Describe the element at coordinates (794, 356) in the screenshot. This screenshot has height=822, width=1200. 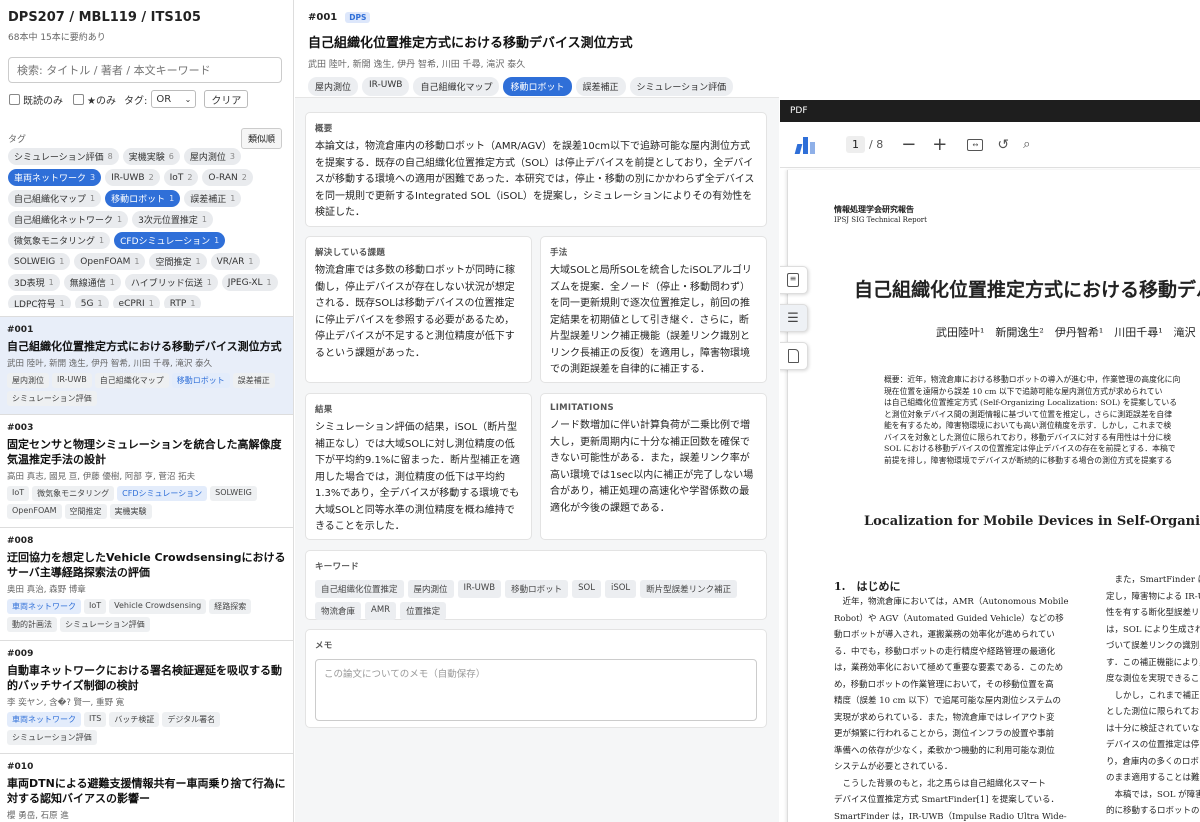
I see `document-icon` at that location.